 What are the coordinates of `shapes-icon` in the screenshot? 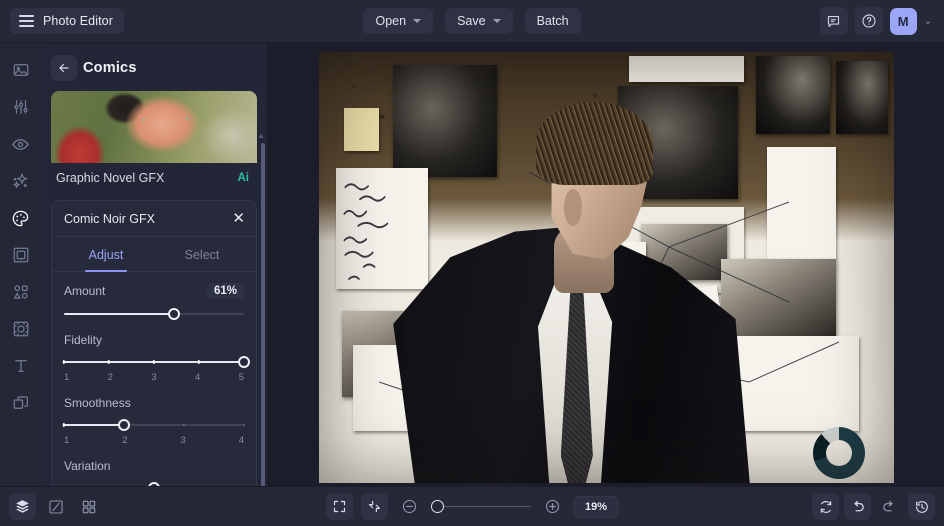 It's located at (20, 292).